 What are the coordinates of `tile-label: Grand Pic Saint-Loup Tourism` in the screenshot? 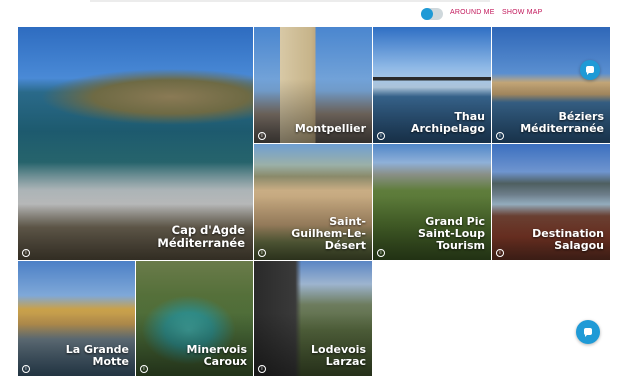 It's located at (451, 233).